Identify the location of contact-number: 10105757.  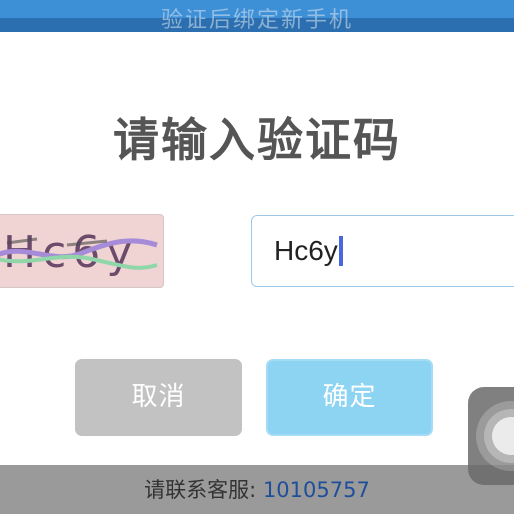
(316, 490).